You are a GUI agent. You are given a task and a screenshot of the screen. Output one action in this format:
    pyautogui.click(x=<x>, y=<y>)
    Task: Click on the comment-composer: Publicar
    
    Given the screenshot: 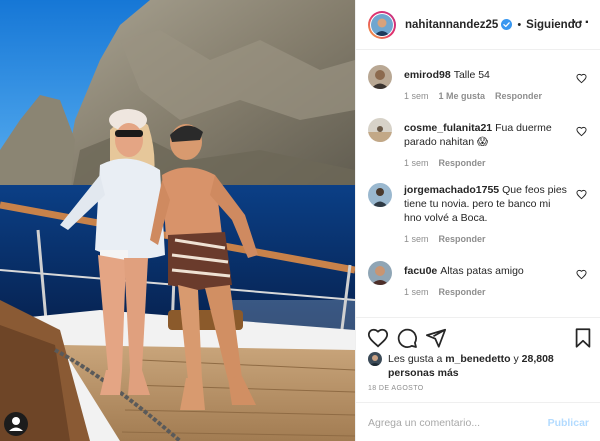 What is the action you would take?
    pyautogui.click(x=478, y=421)
    